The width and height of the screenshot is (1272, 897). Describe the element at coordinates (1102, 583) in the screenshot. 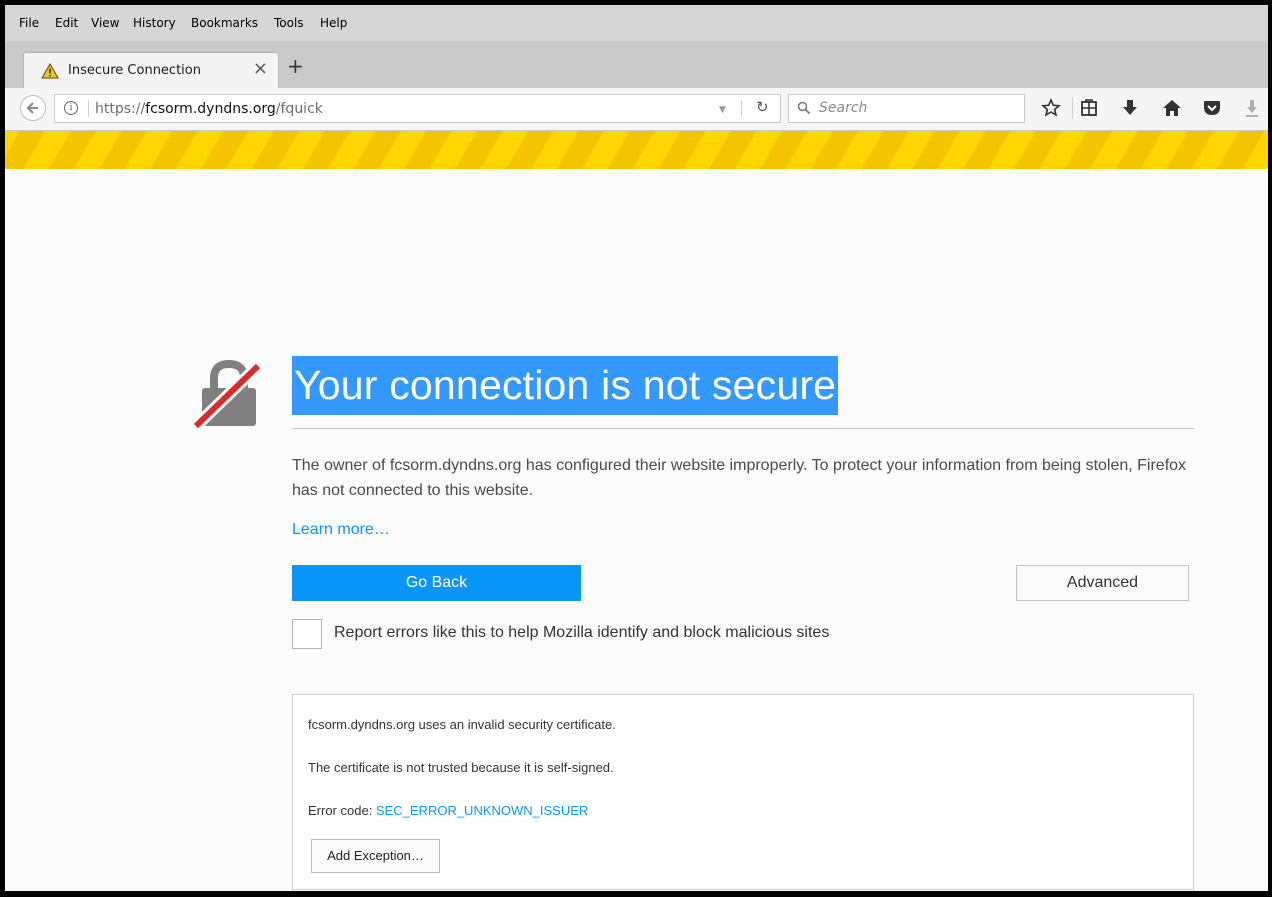

I see `advanced-button: Advanced` at that location.